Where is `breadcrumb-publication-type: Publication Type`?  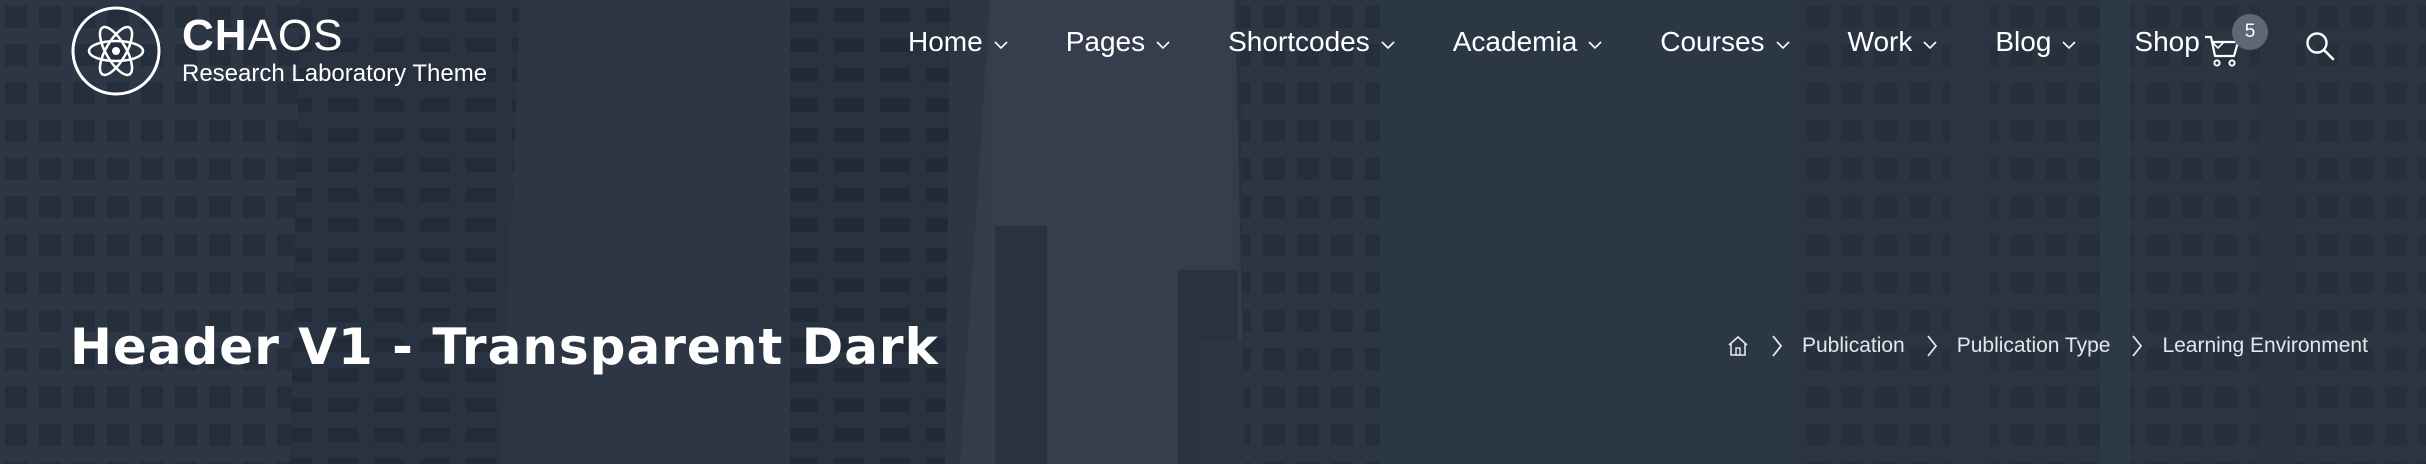 breadcrumb-publication-type: Publication Type is located at coordinates (2034, 346).